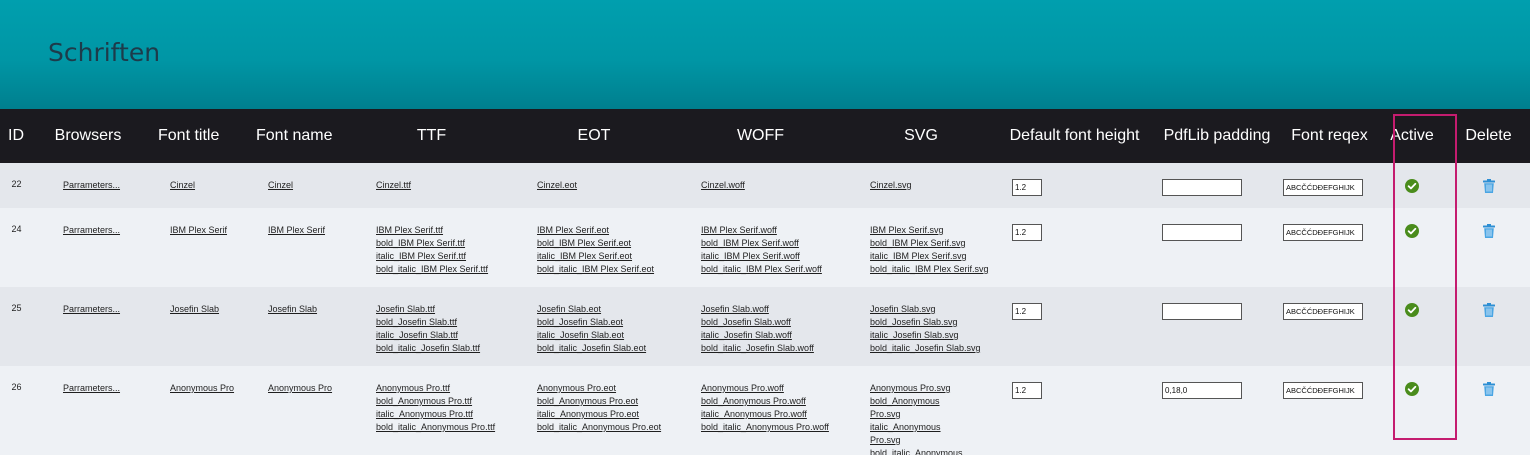 The image size is (1530, 455). I want to click on ttf-file-link: italic_IBM Plex Serif.ttf, so click(444, 256).